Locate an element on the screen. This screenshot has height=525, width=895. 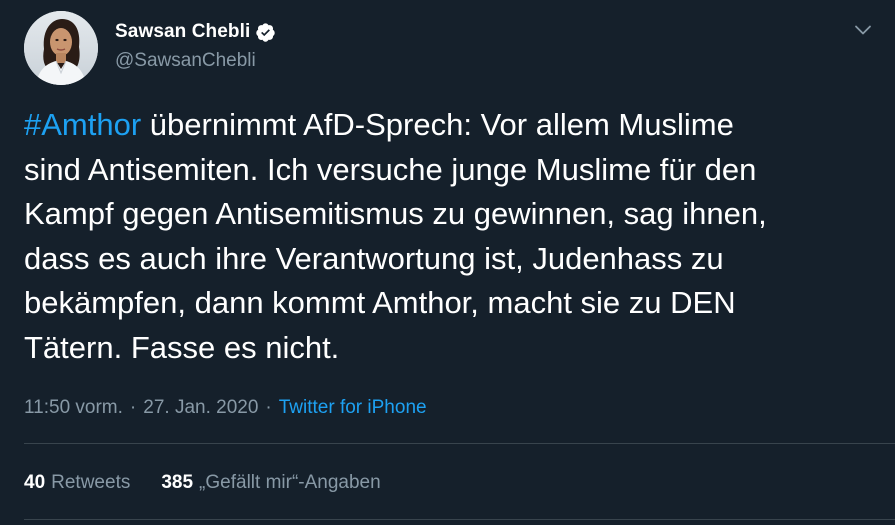
name-row: Sawsan Chebli is located at coordinates (195, 32).